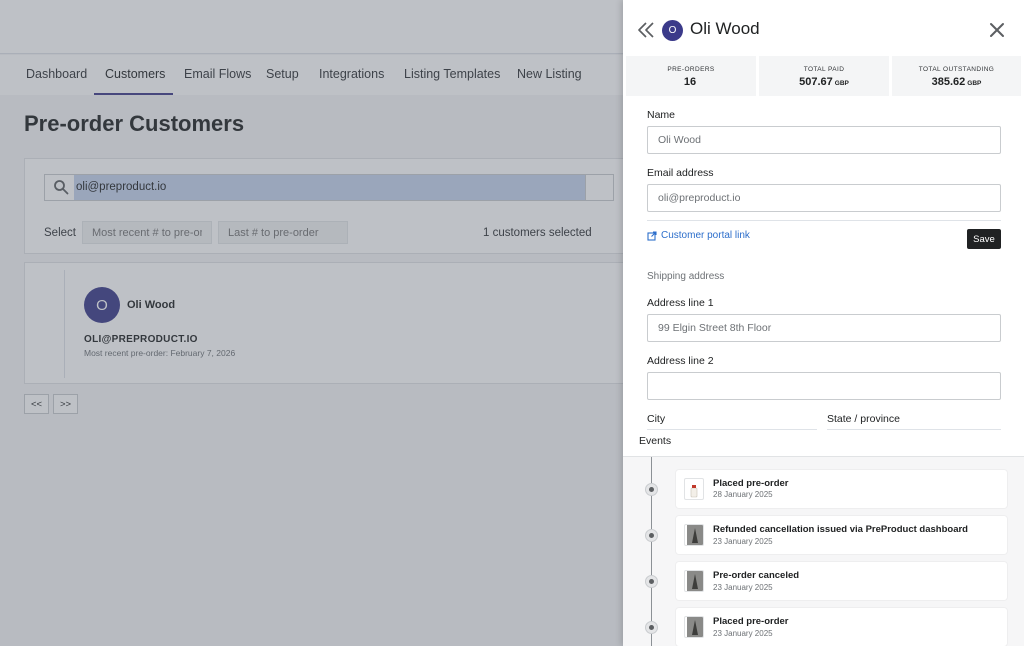  What do you see at coordinates (725, 28) in the screenshot?
I see `panel-title: Oli Wood` at bounding box center [725, 28].